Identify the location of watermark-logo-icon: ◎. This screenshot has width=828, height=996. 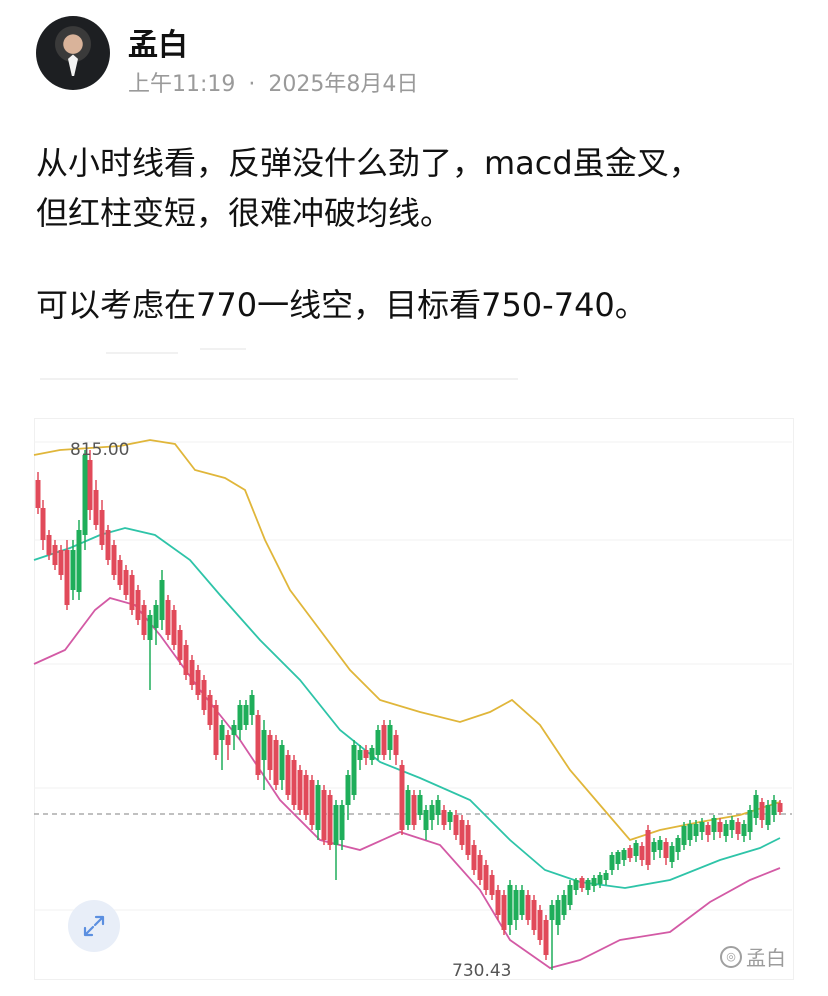
(731, 956).